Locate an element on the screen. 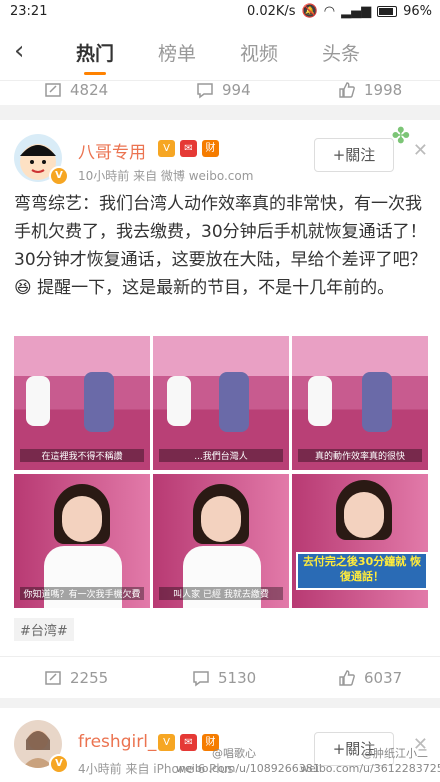 This screenshot has width=440, height=782. image-caption-5: 叫人家 已經 我就去繳費 is located at coordinates (221, 593).